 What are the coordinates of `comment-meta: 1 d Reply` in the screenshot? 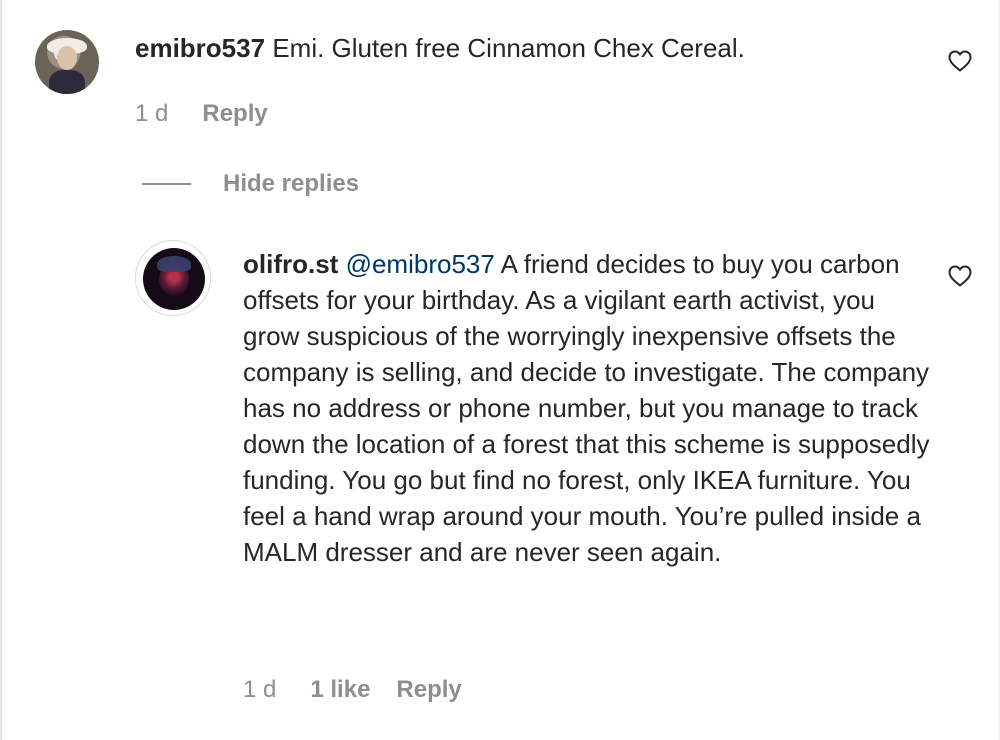 It's located at (201, 114).